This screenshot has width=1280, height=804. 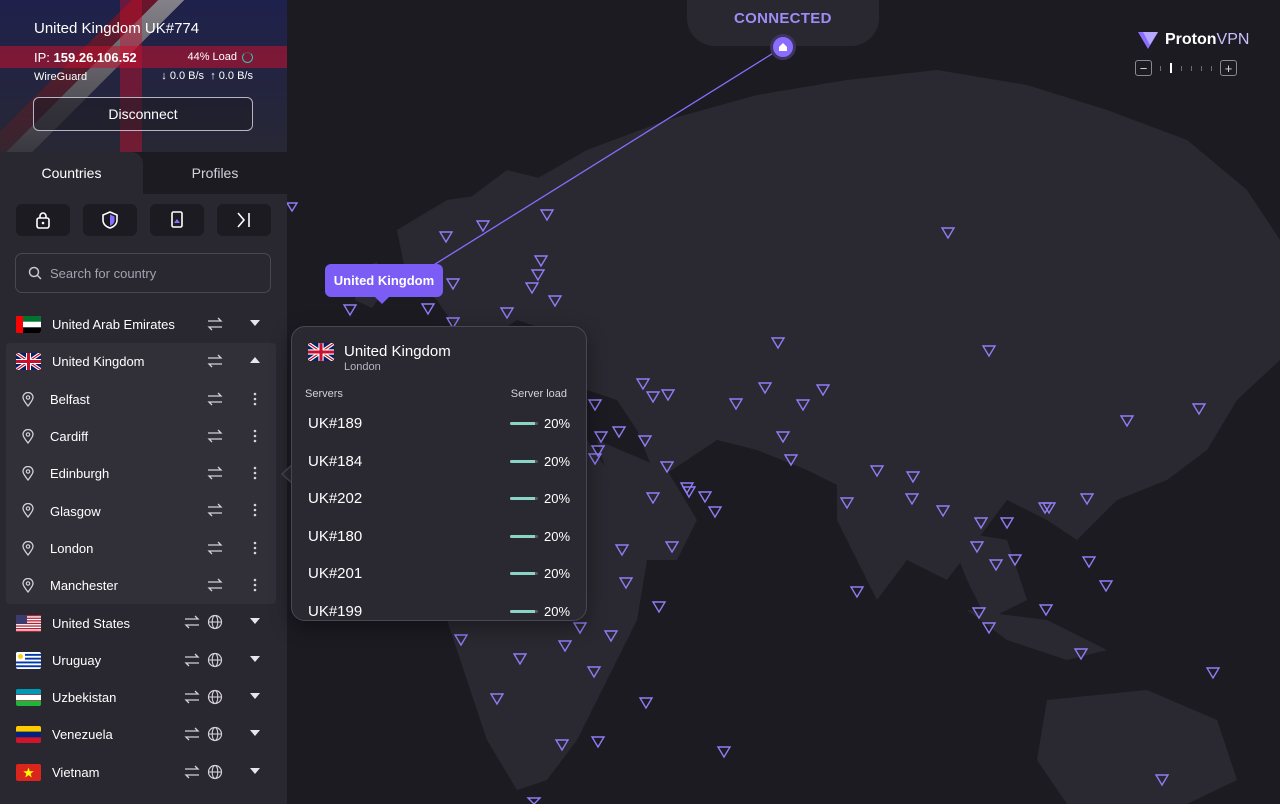 What do you see at coordinates (141, 473) in the screenshot?
I see `city-row-edinburgh: Edinburgh` at bounding box center [141, 473].